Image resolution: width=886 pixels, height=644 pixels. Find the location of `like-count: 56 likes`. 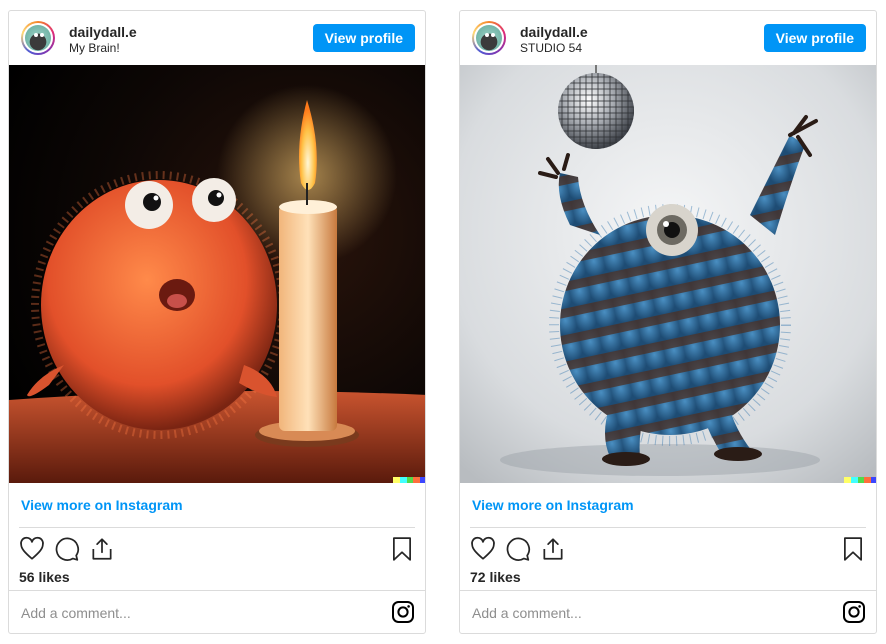

like-count: 56 likes is located at coordinates (217, 580).